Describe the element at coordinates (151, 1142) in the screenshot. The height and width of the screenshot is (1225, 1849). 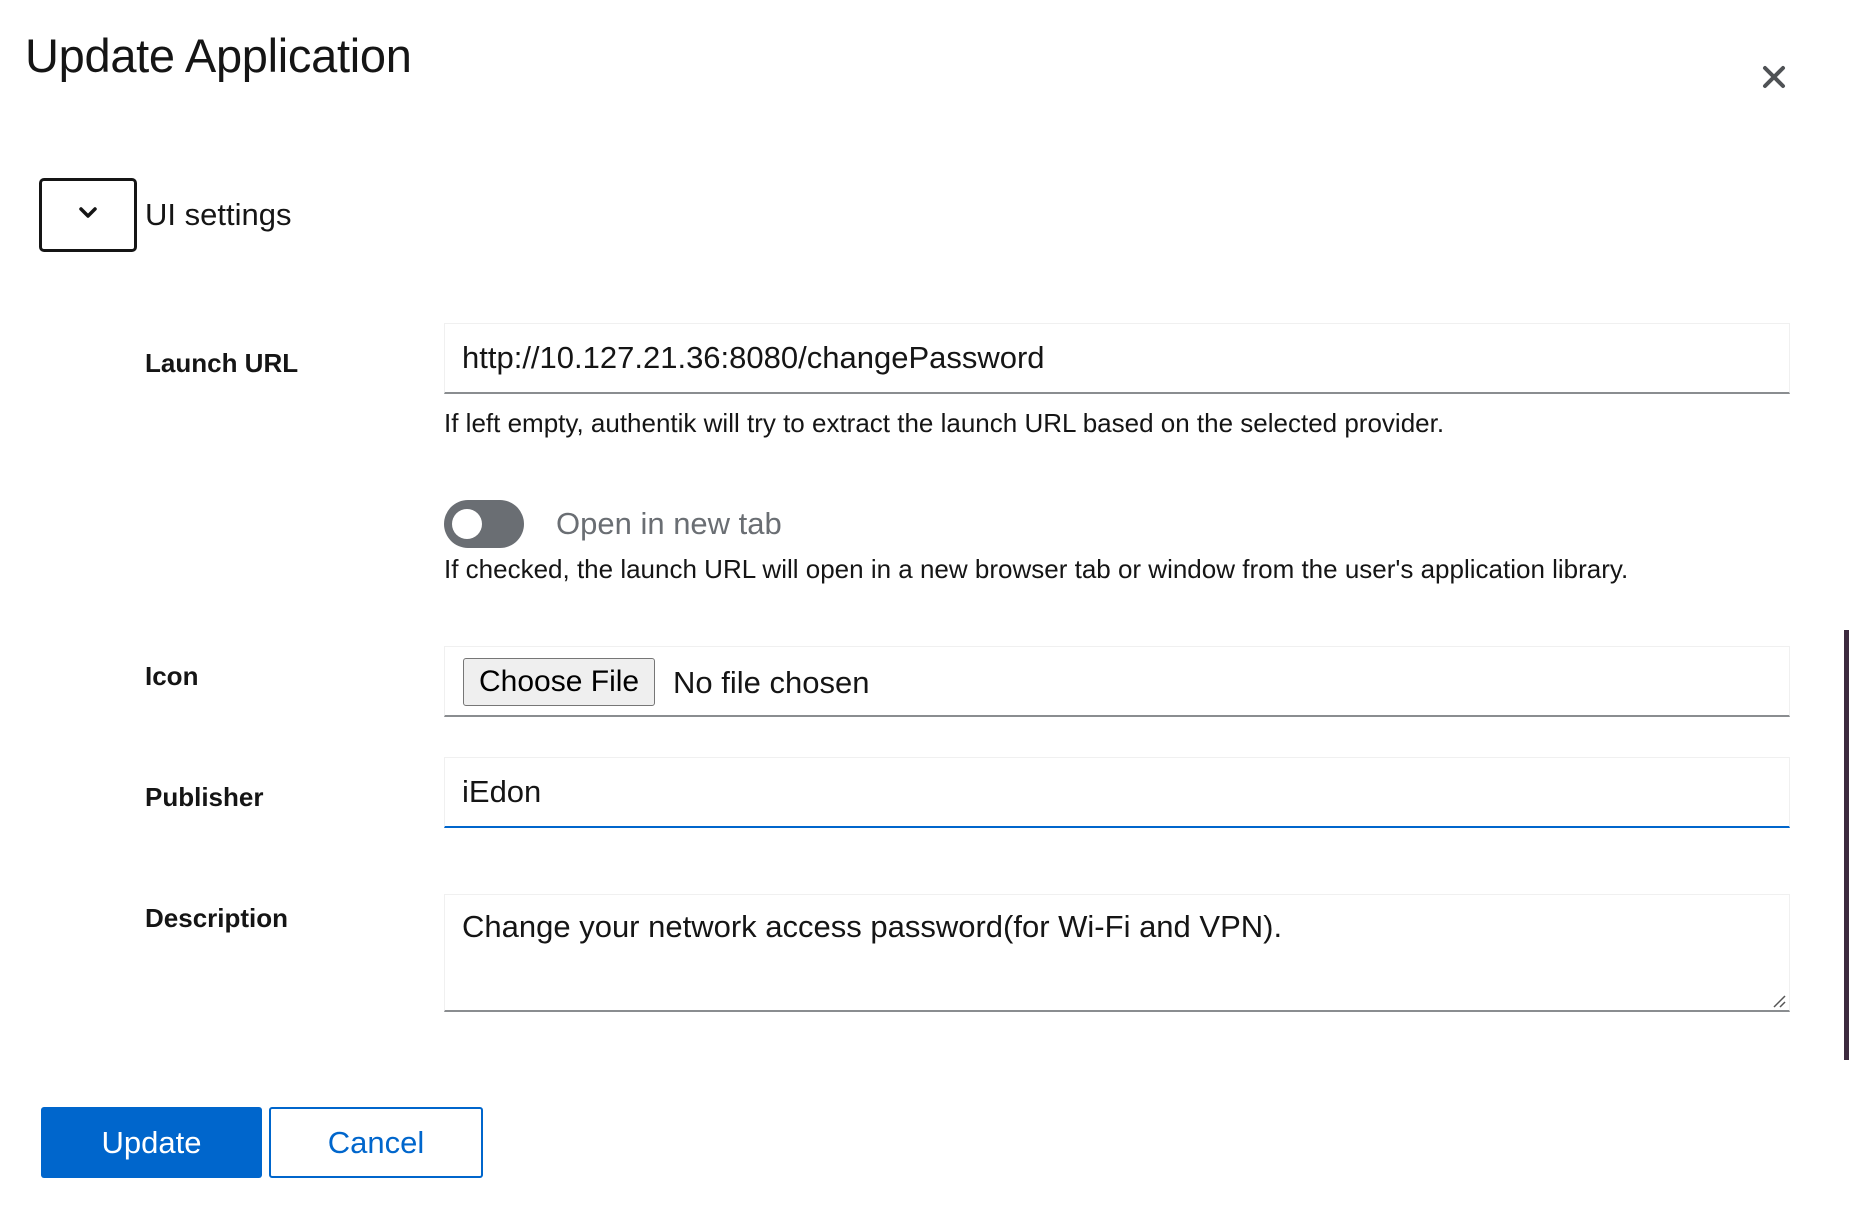
I see `update-button: Update` at that location.